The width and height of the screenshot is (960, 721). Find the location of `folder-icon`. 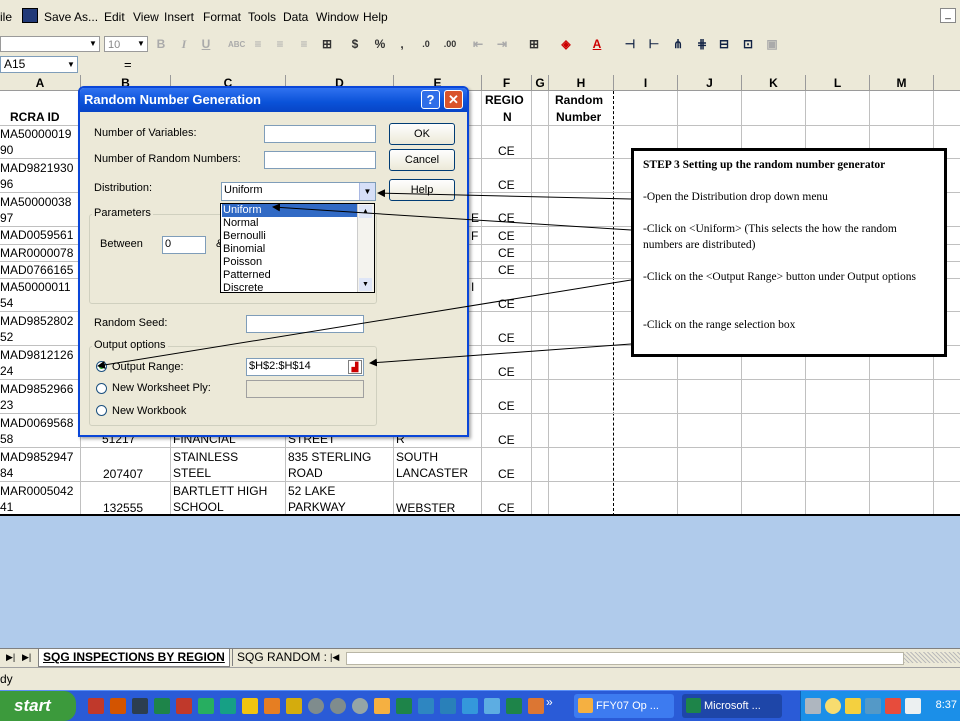

folder-icon is located at coordinates (294, 706).